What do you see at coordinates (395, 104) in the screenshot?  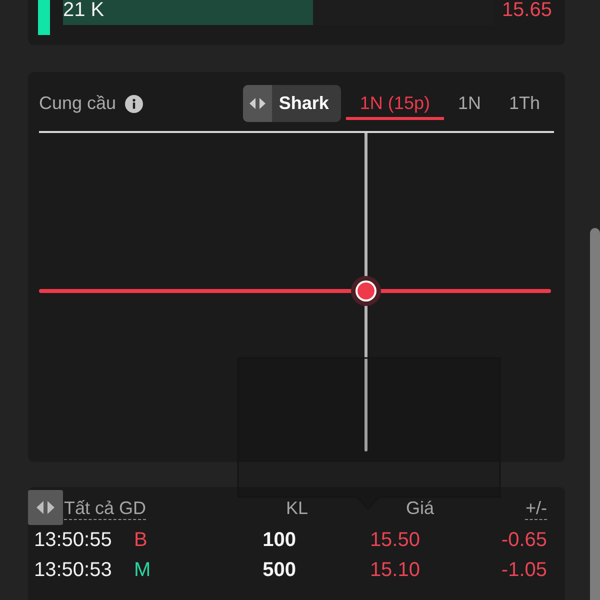 I see `period-tab: 1N (15p)` at bounding box center [395, 104].